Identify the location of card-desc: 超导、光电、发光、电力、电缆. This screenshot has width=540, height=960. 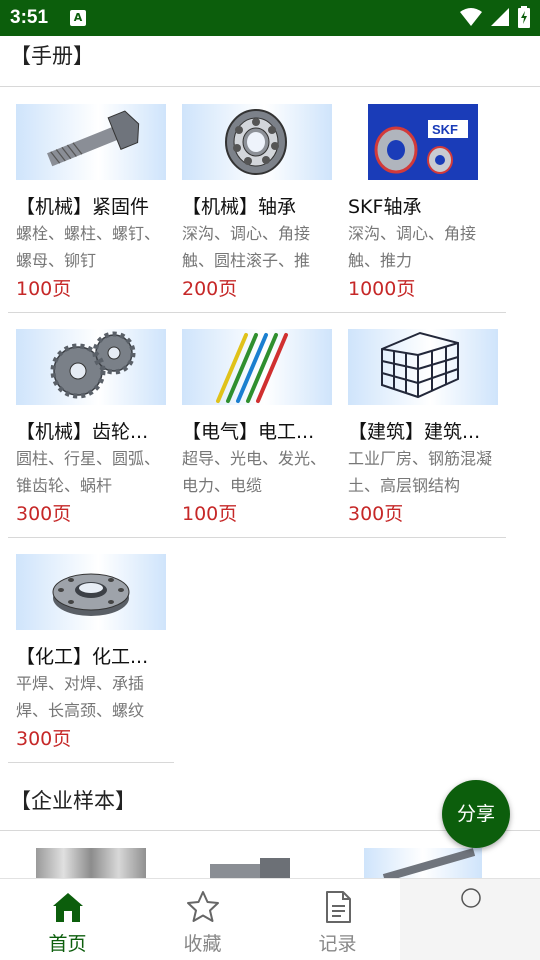
(254, 472).